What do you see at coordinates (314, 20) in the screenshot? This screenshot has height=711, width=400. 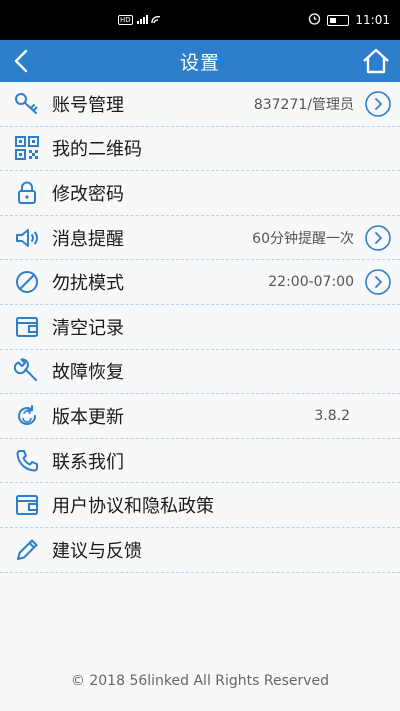 I see `alarm-icon` at bounding box center [314, 20].